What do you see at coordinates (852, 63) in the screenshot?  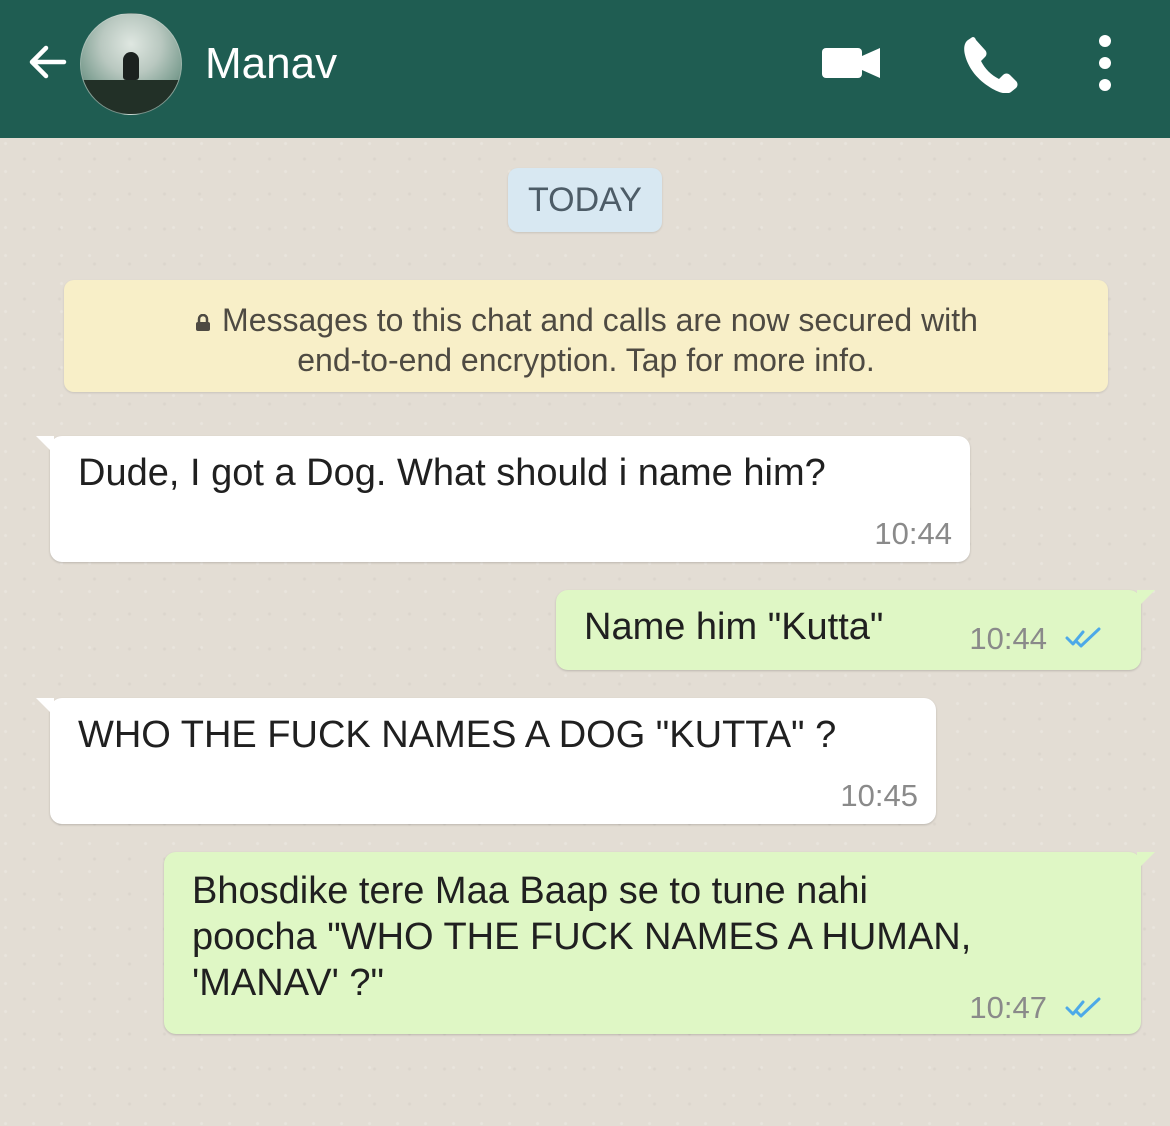 I see `video-call-icon` at bounding box center [852, 63].